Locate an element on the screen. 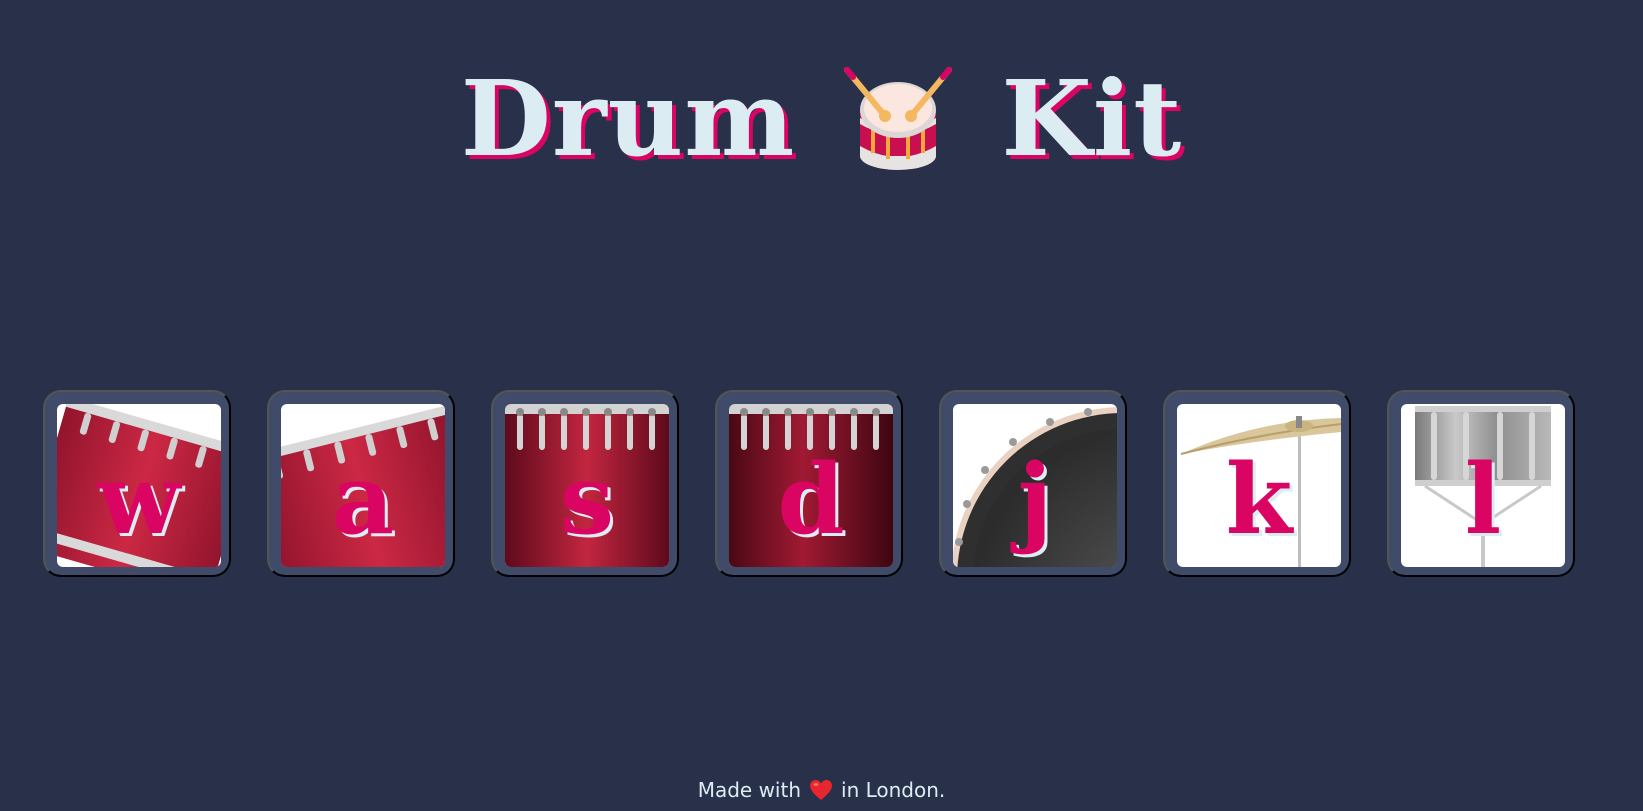 This screenshot has width=1643, height=811. footer: Made with in London. is located at coordinates (821, 790).